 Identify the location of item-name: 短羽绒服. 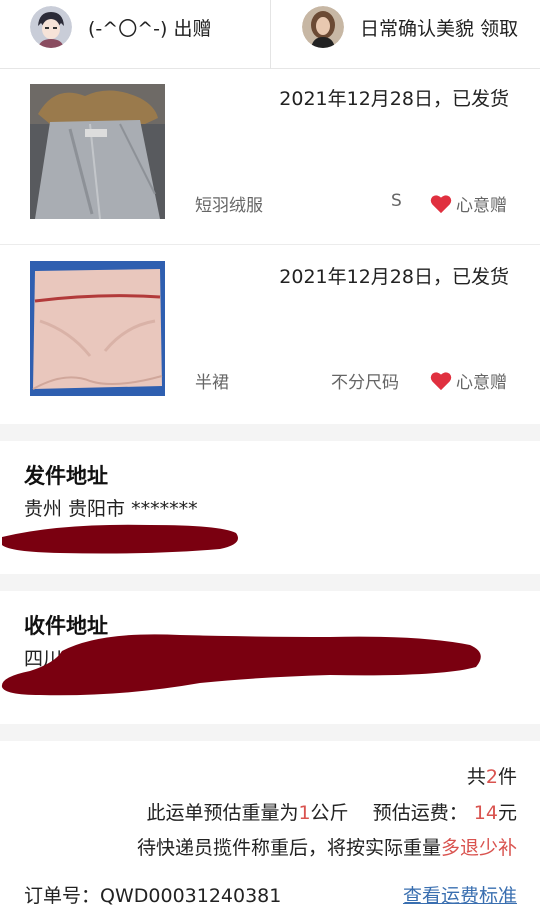
(229, 206).